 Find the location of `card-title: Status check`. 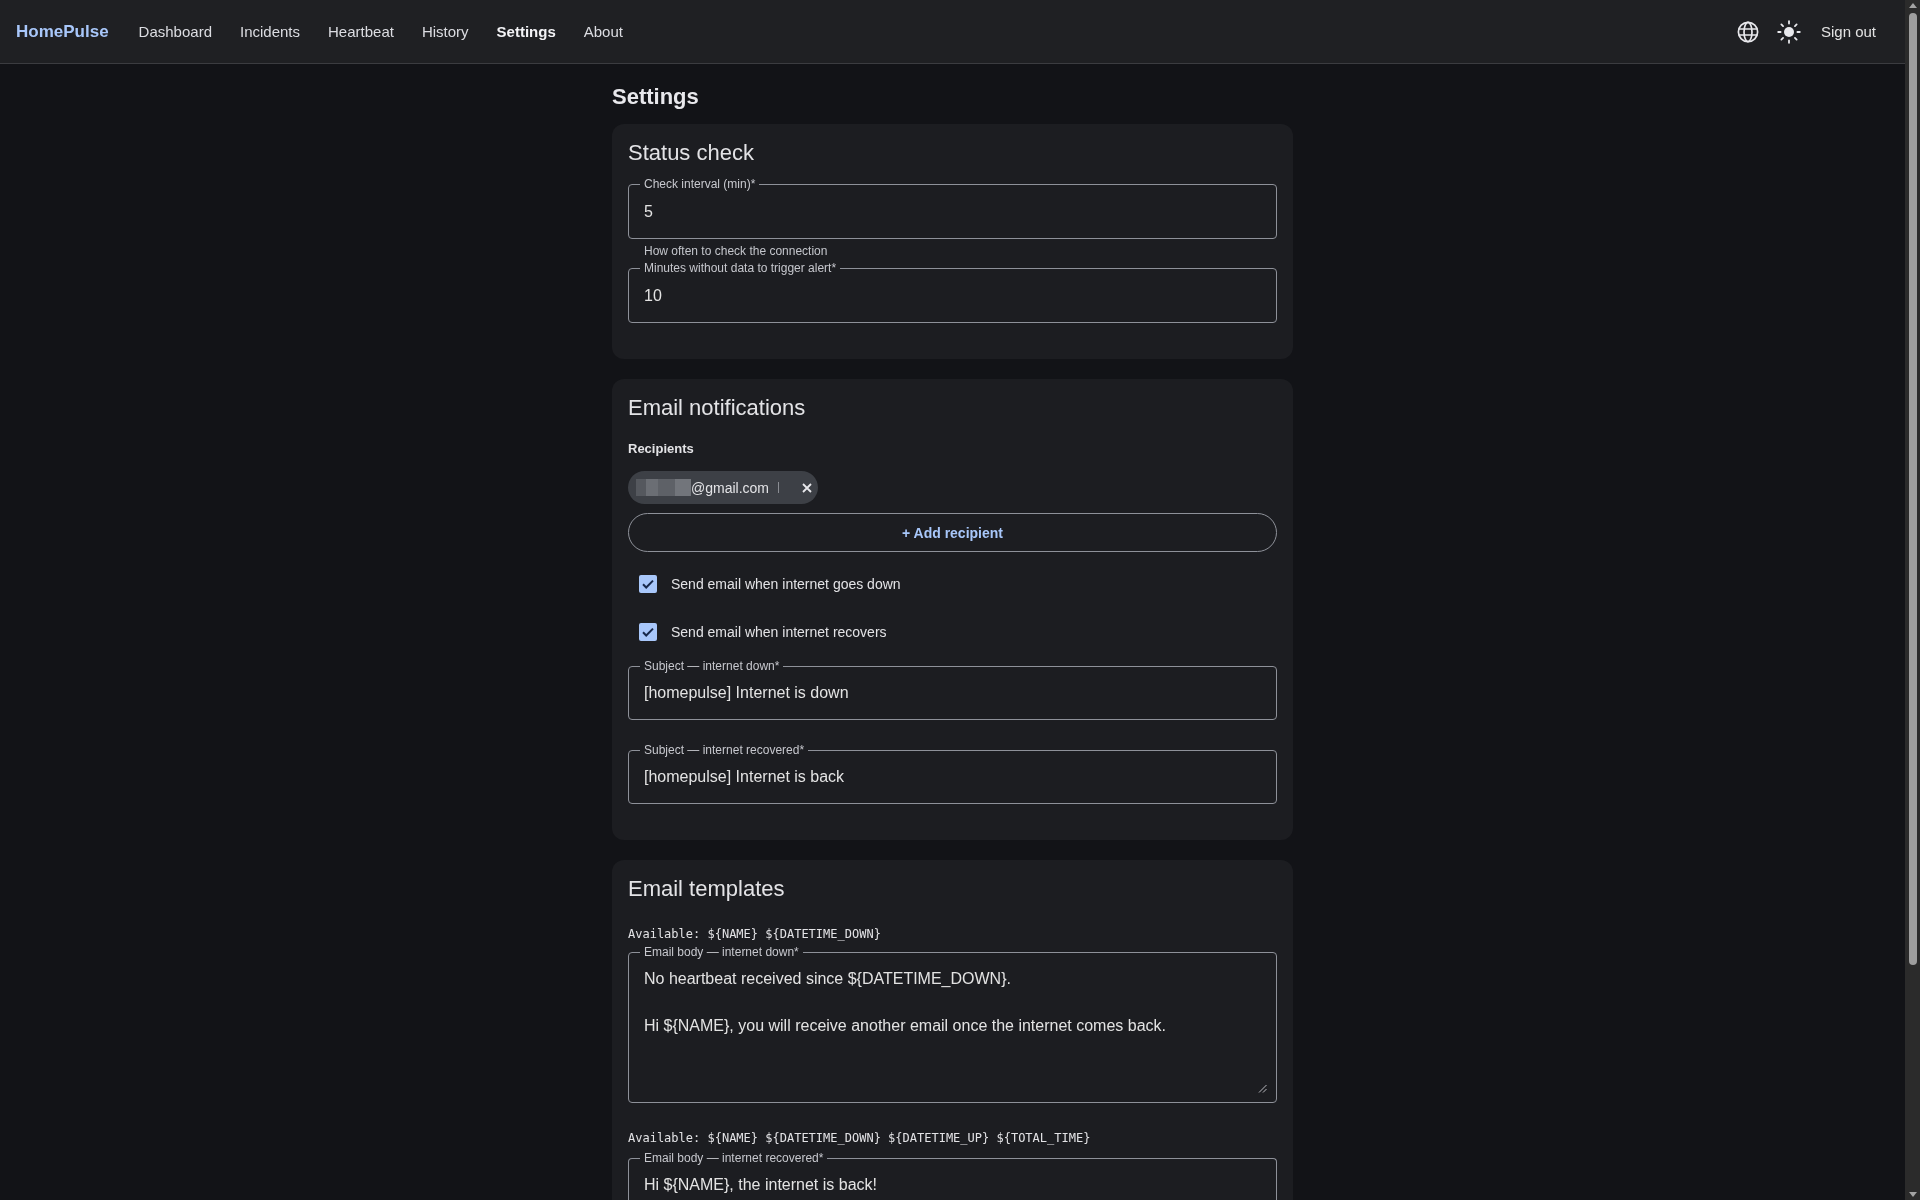

card-title: Status check is located at coordinates (691, 153).